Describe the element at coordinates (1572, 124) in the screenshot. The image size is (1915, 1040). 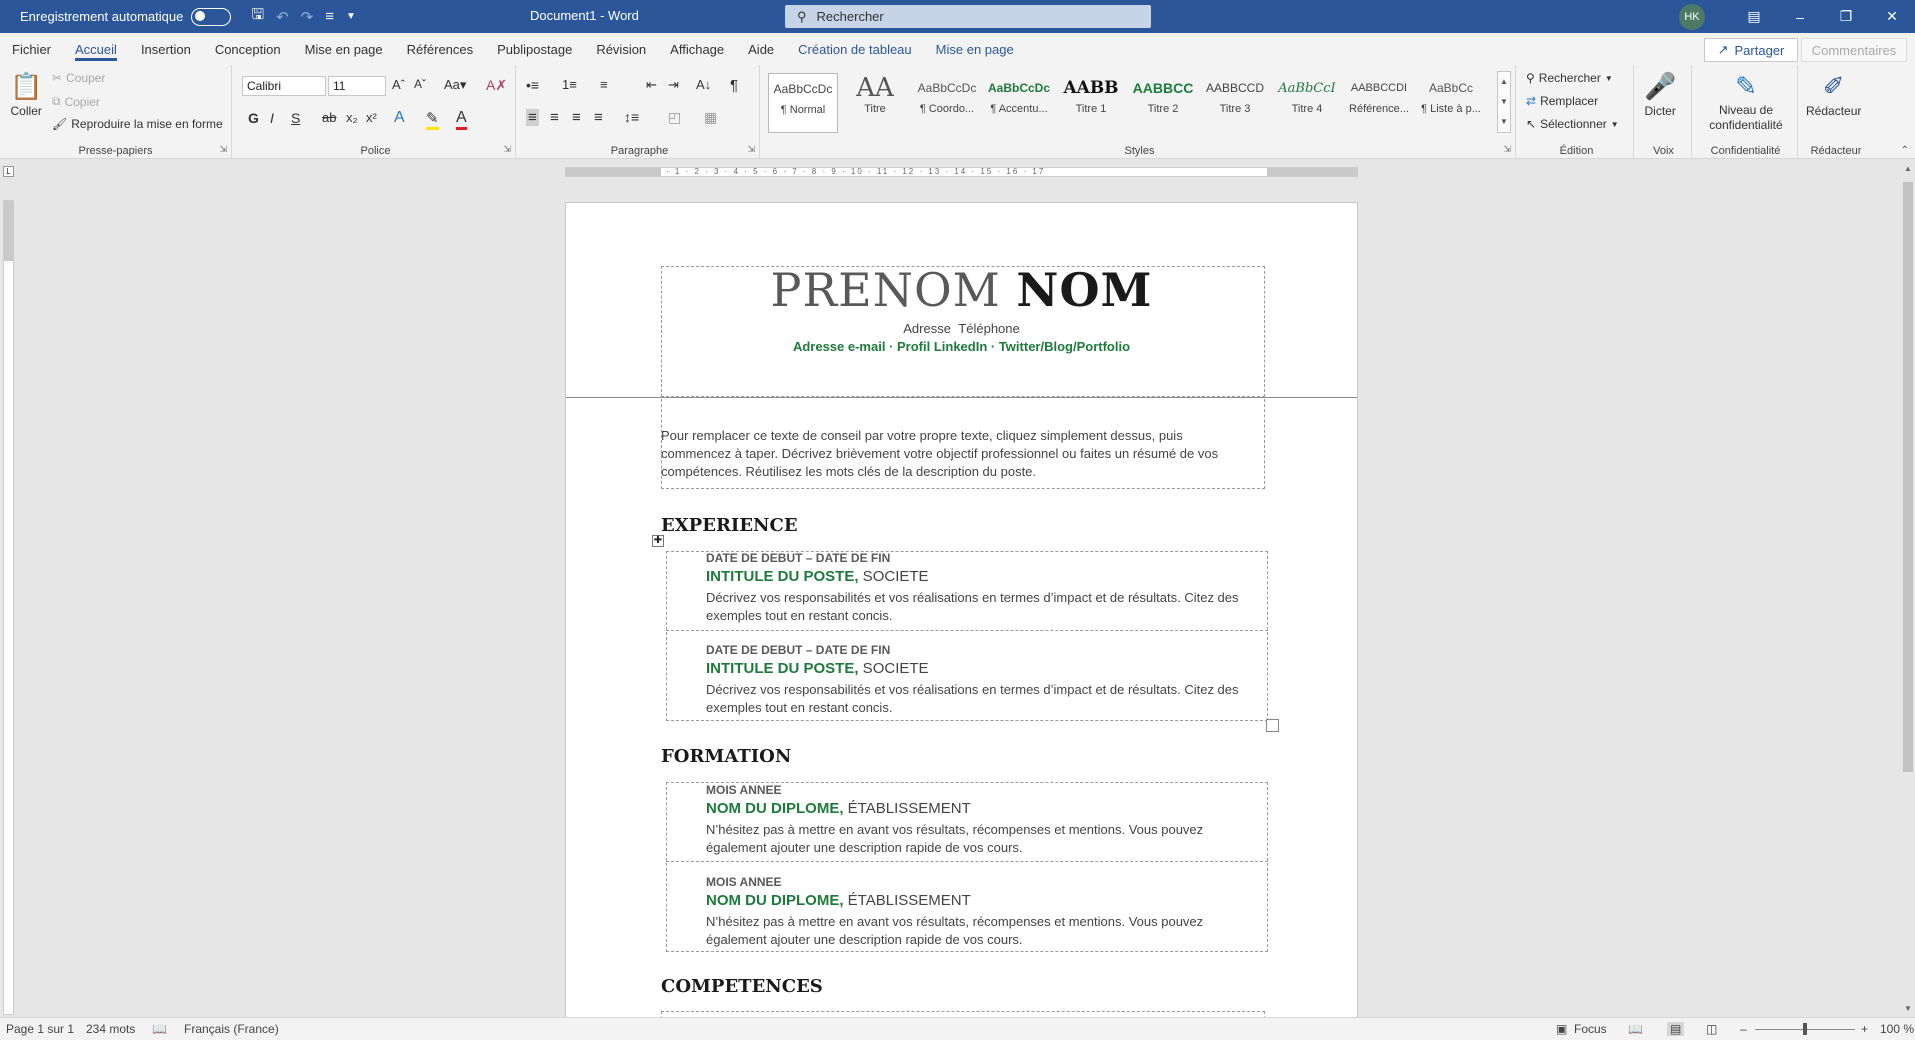
I see `select-button: ↖ Sélectionner ▼` at that location.